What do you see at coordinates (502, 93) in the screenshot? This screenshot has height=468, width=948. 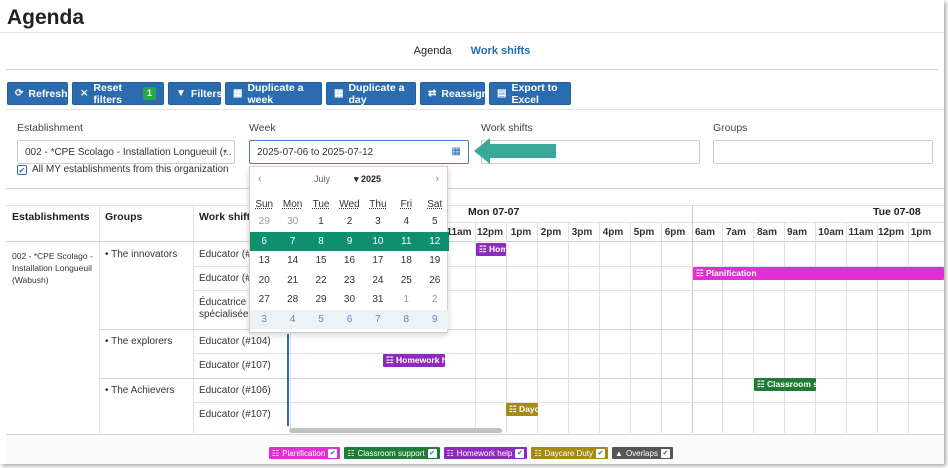 I see `excel-icon: ▤` at bounding box center [502, 93].